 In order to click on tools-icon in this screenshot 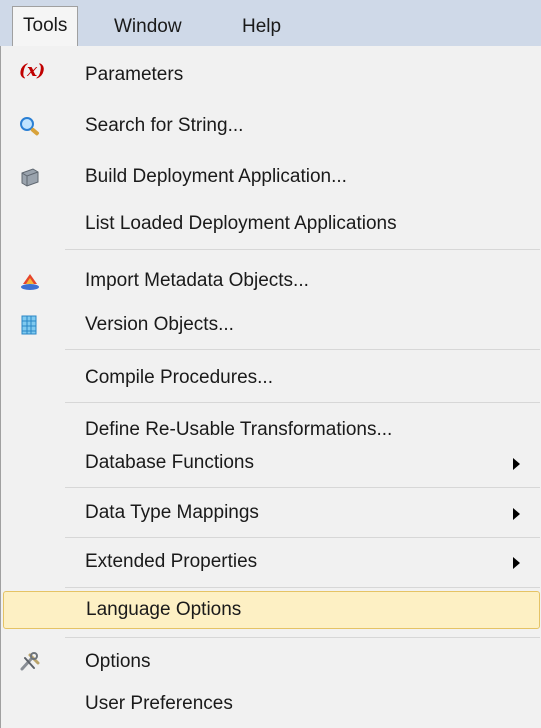, I will do `click(30, 662)`.